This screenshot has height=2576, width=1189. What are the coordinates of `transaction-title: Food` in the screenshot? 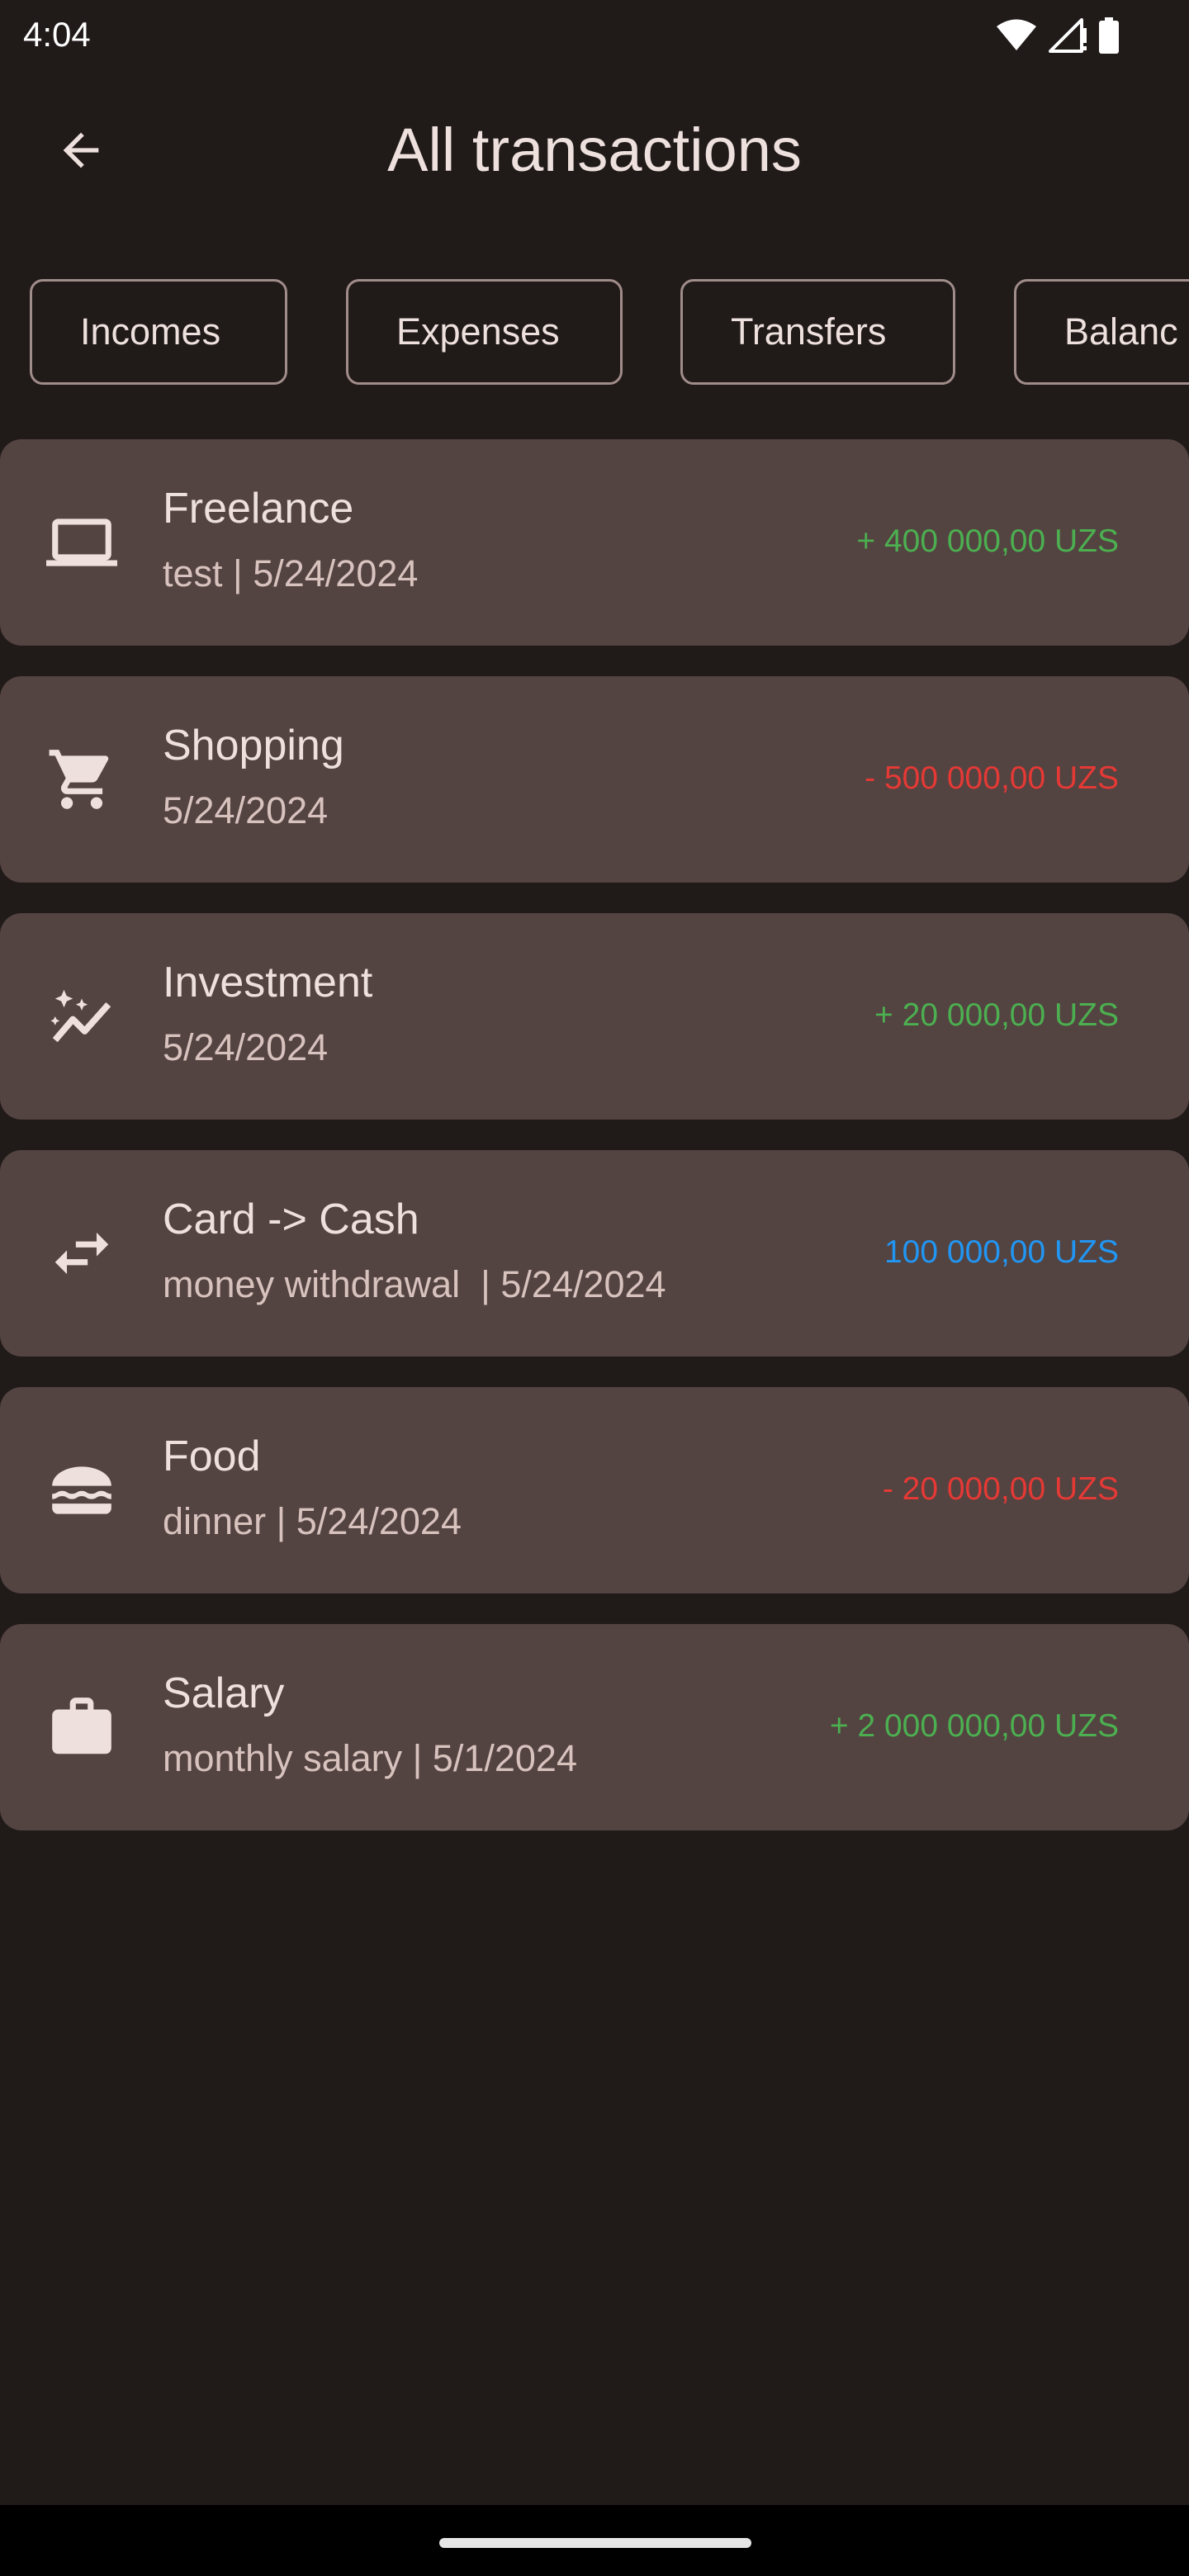 It's located at (212, 1456).